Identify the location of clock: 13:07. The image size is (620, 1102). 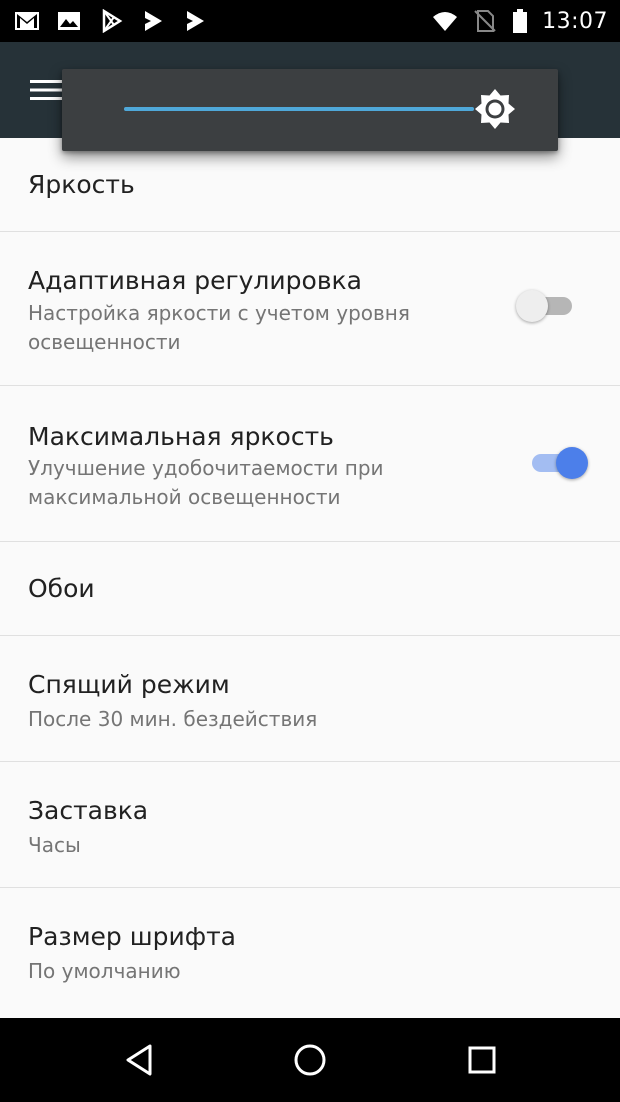
(575, 21).